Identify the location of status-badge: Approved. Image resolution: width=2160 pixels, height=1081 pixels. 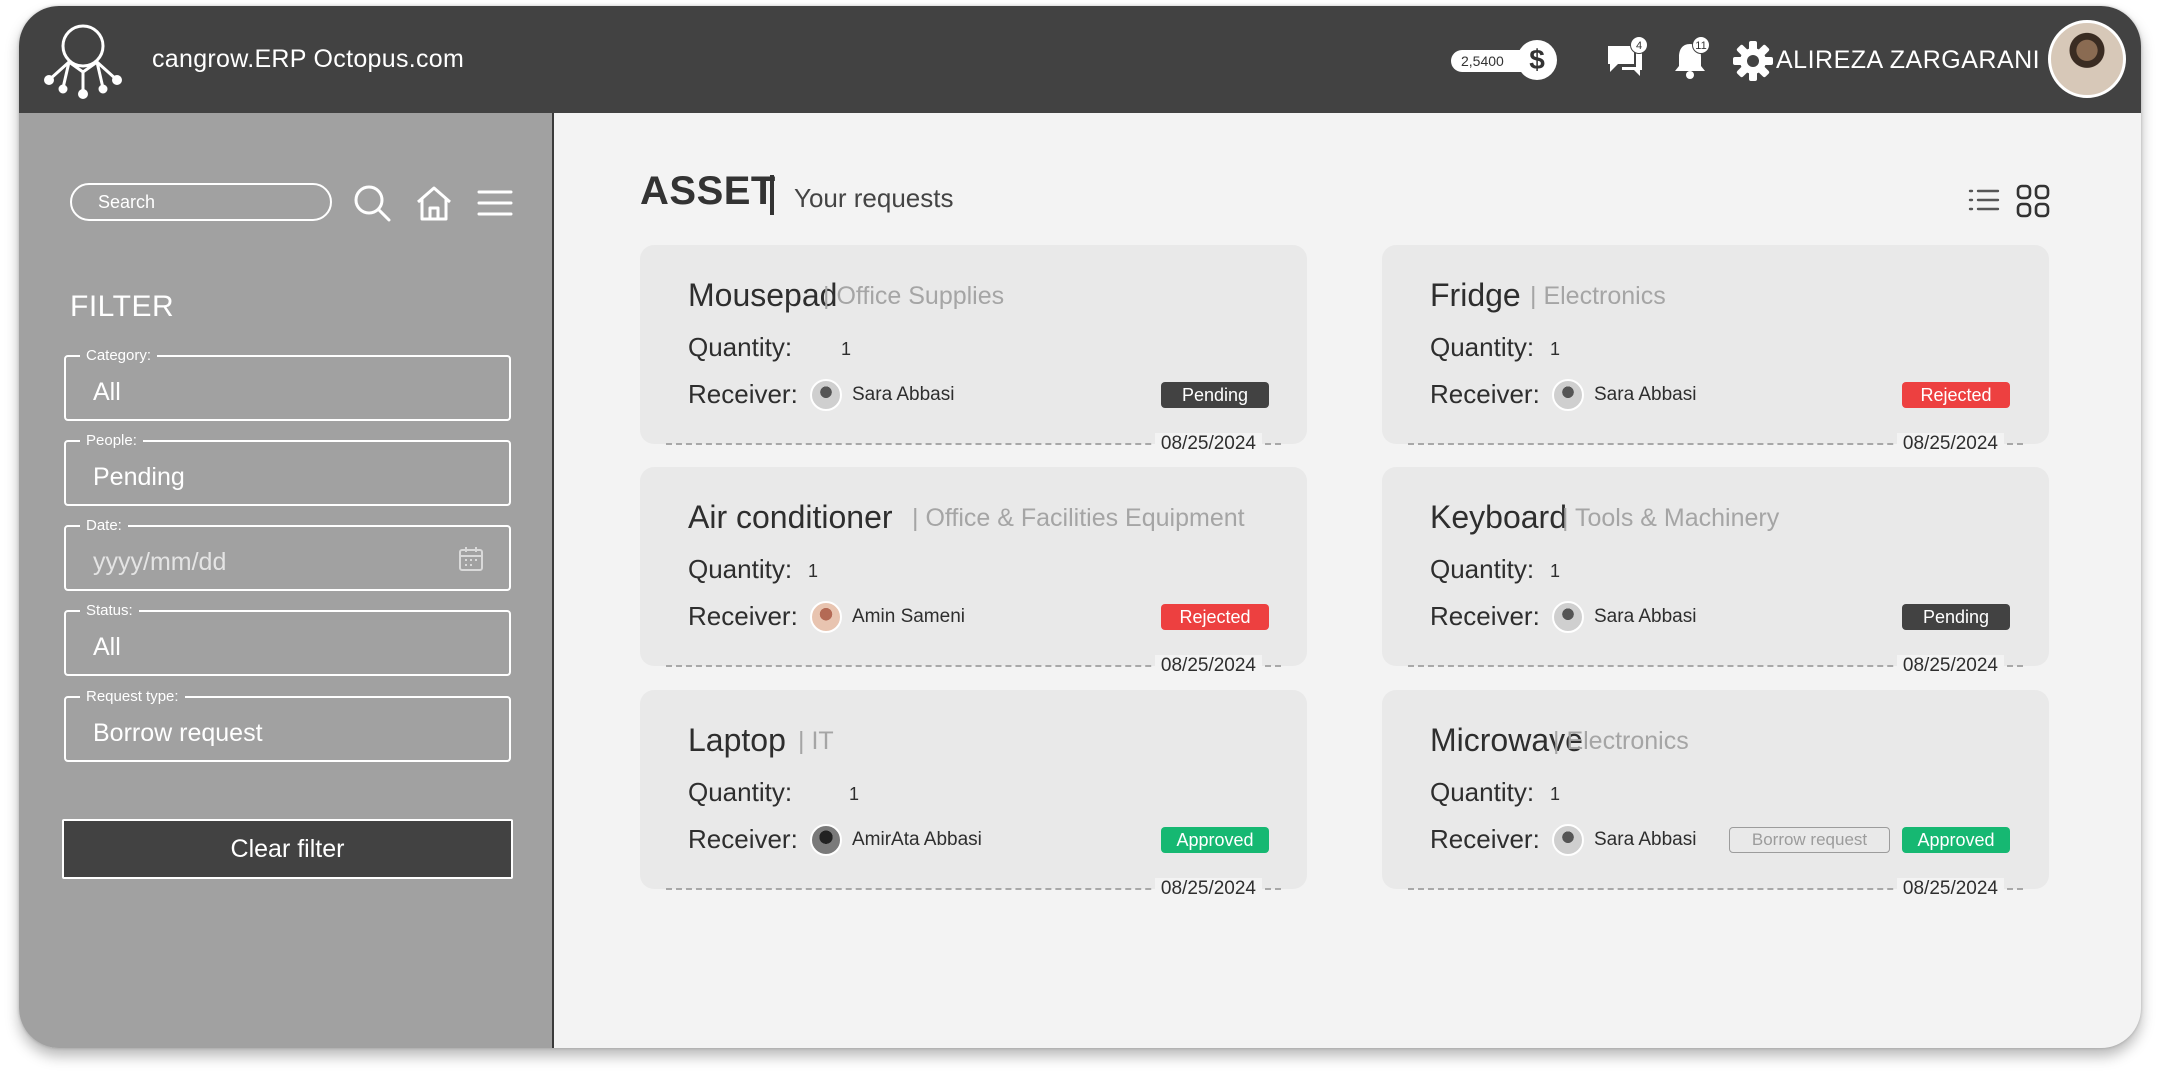
(1215, 840).